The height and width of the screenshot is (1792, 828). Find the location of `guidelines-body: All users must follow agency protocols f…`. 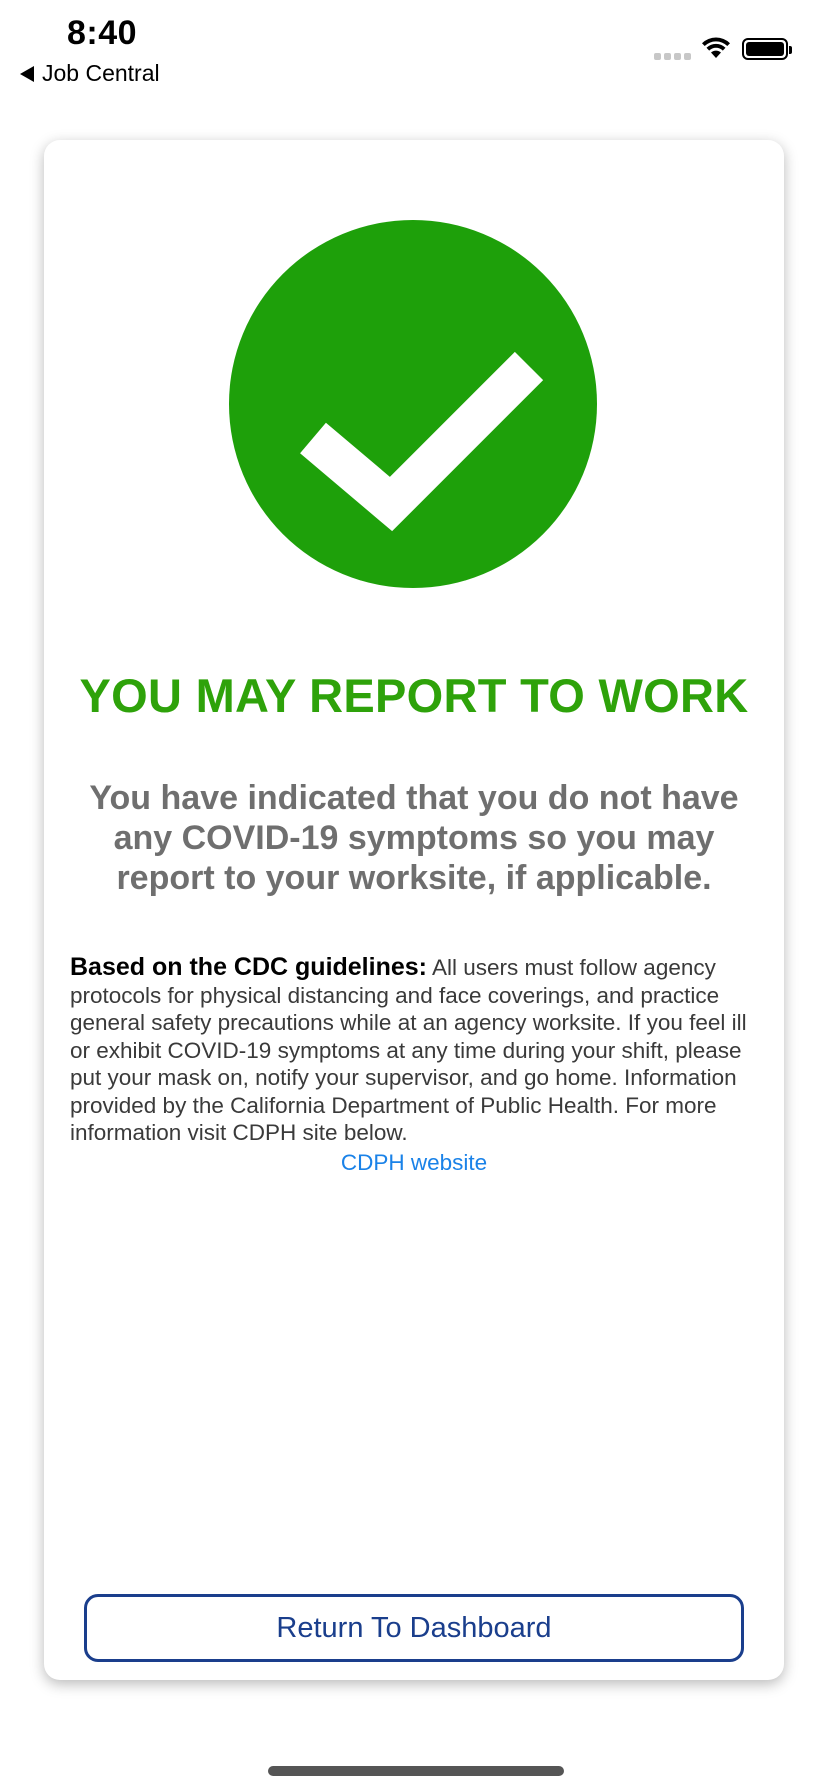

guidelines-body: All users must follow agency protocols f… is located at coordinates (408, 1050).